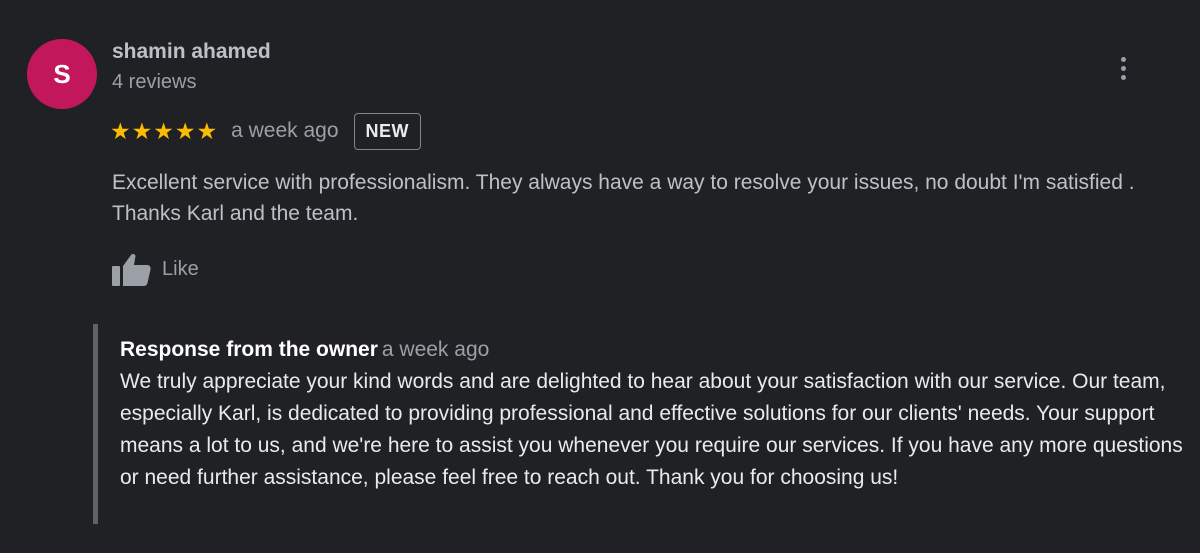  What do you see at coordinates (154, 269) in the screenshot?
I see `like-button: Like` at bounding box center [154, 269].